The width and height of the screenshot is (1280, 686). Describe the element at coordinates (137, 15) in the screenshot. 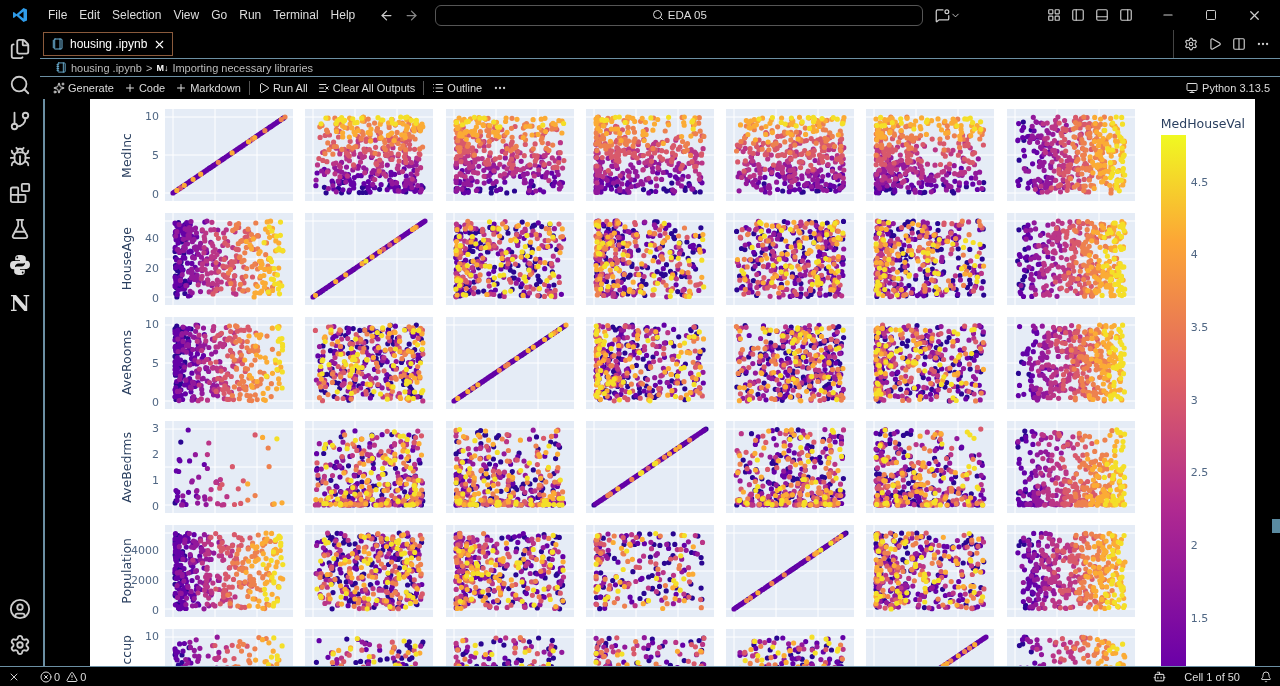

I see `menu-item: Selection` at that location.